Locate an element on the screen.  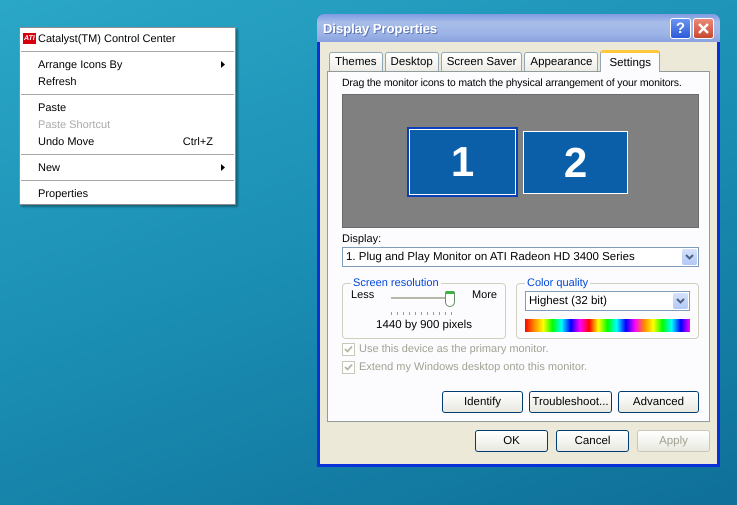
close-button is located at coordinates (703, 28).